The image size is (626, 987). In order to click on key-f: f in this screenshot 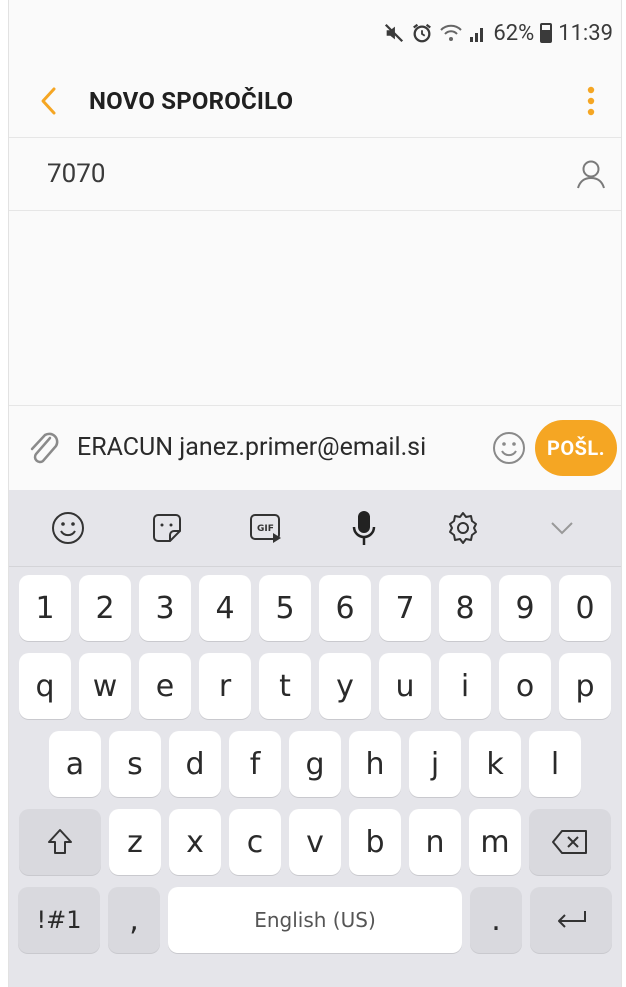, I will do `click(255, 764)`.